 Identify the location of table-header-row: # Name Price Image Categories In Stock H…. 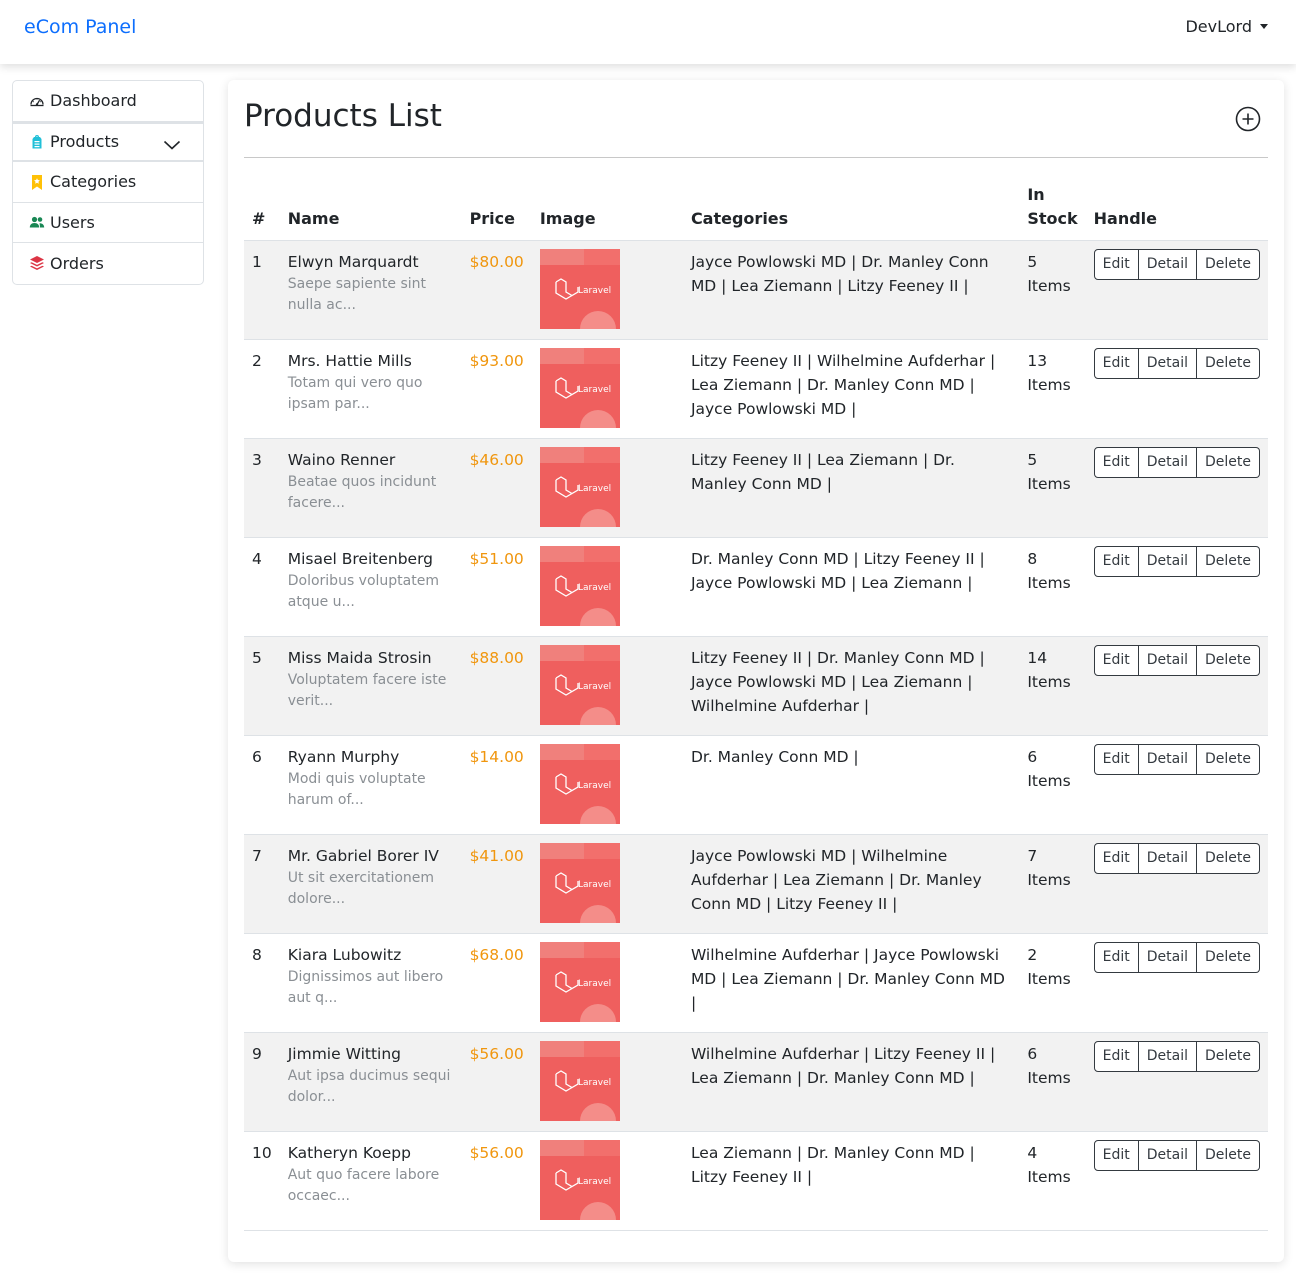
(756, 212).